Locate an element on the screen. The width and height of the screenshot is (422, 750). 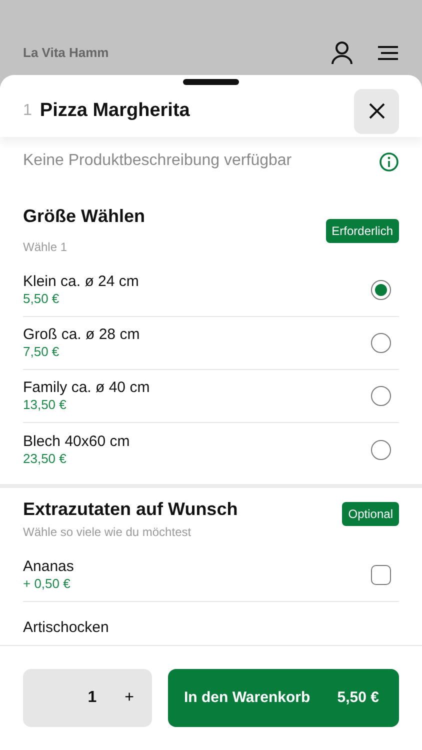
quantity-label: 1 is located at coordinates (27, 111).